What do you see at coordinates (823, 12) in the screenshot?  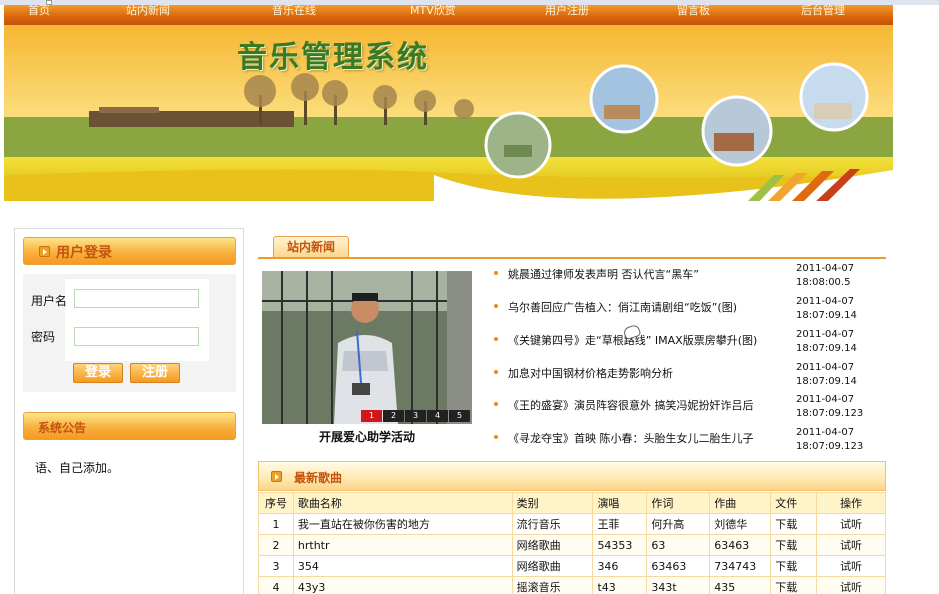 I see `nav-item-admin: 后台管理` at bounding box center [823, 12].